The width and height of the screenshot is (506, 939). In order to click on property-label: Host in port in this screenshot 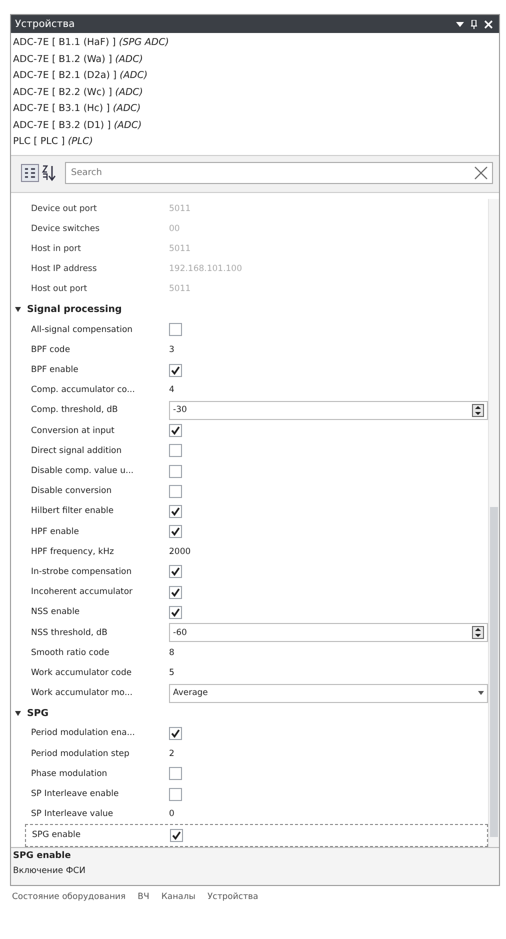, I will do `click(56, 249)`.